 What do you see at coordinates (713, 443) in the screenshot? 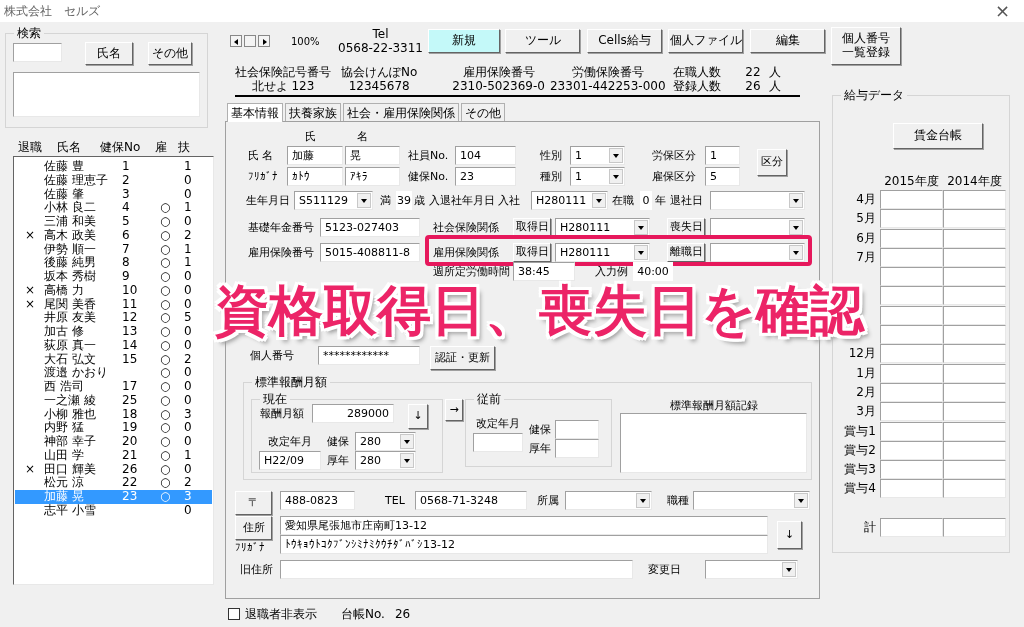
I see `record-box` at bounding box center [713, 443].